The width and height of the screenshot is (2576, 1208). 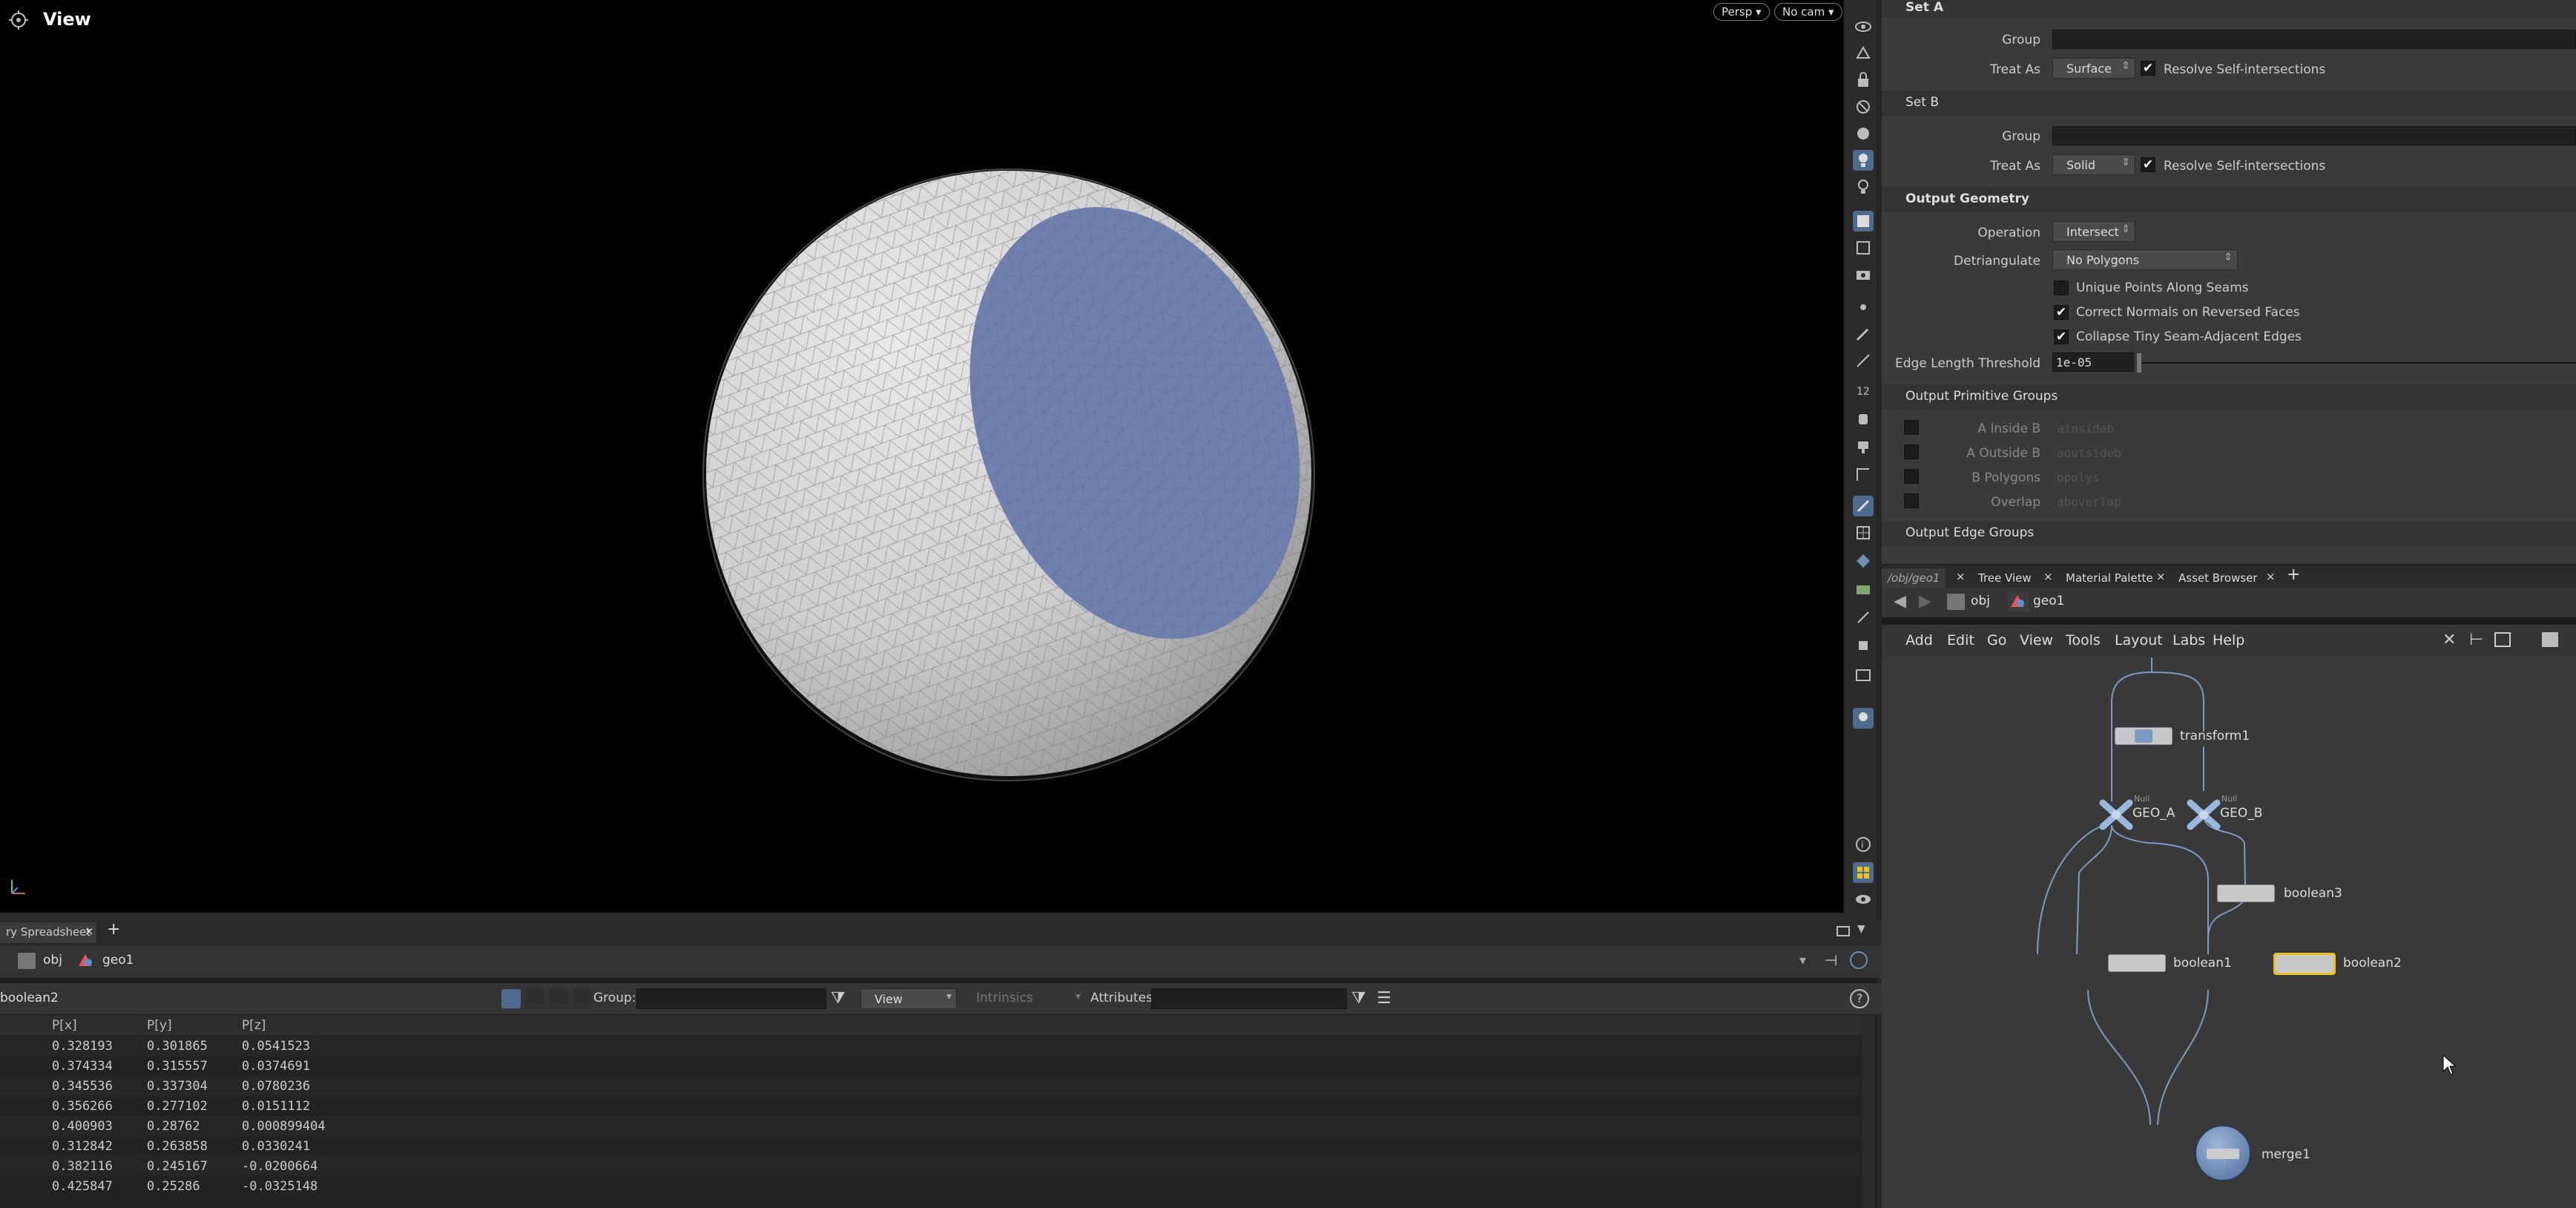 What do you see at coordinates (2189, 640) in the screenshot?
I see `menu-labs: Labs` at bounding box center [2189, 640].